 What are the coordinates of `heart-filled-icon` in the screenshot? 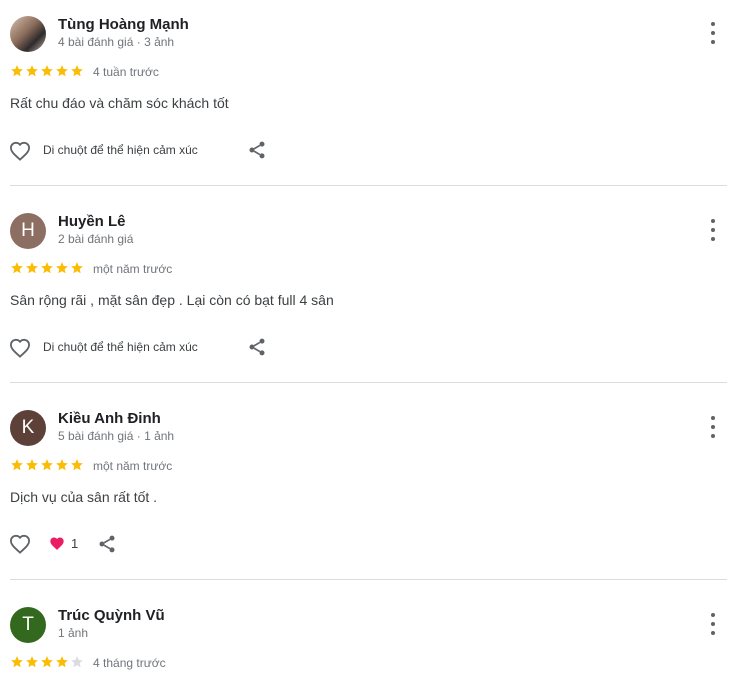 It's located at (57, 543).